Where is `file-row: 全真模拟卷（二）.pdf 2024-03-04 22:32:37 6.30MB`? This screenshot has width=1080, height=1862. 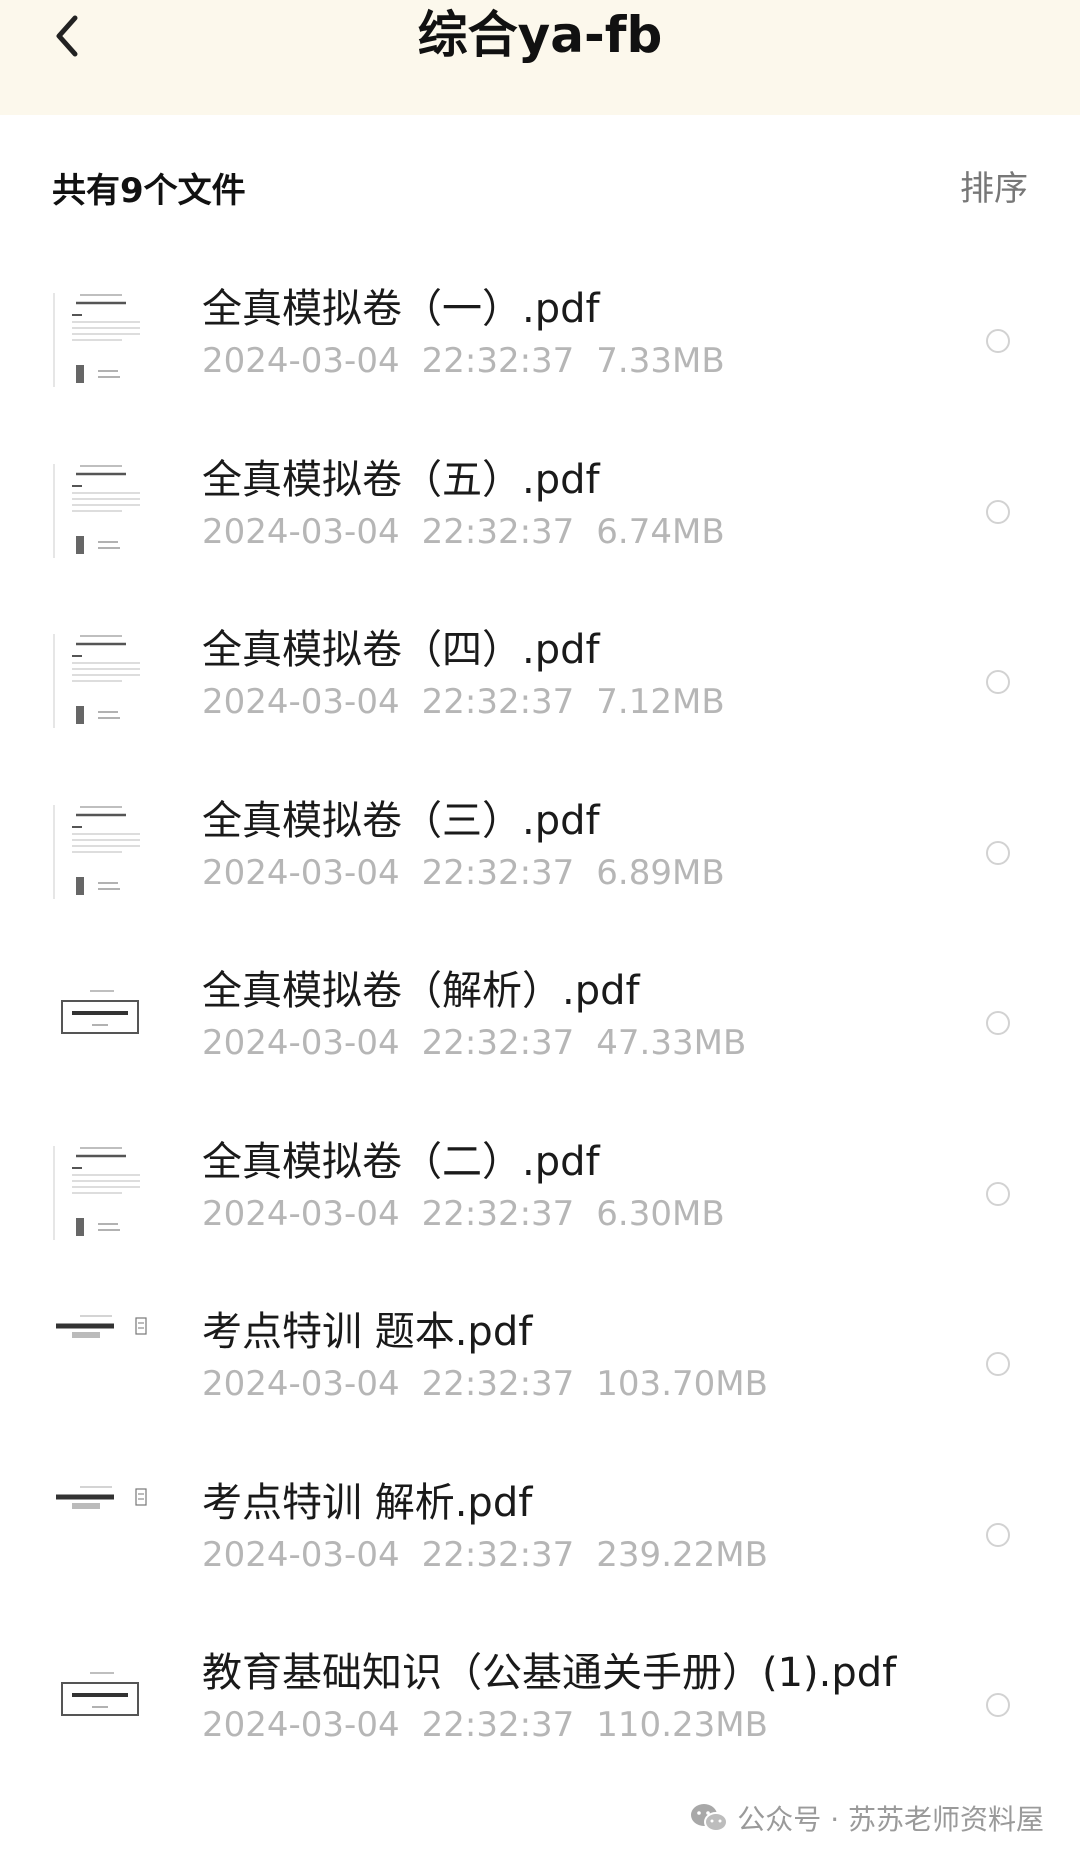 file-row: 全真模拟卷（二）.pdf 2024-03-04 22:32:37 6.30MB is located at coordinates (540, 1193).